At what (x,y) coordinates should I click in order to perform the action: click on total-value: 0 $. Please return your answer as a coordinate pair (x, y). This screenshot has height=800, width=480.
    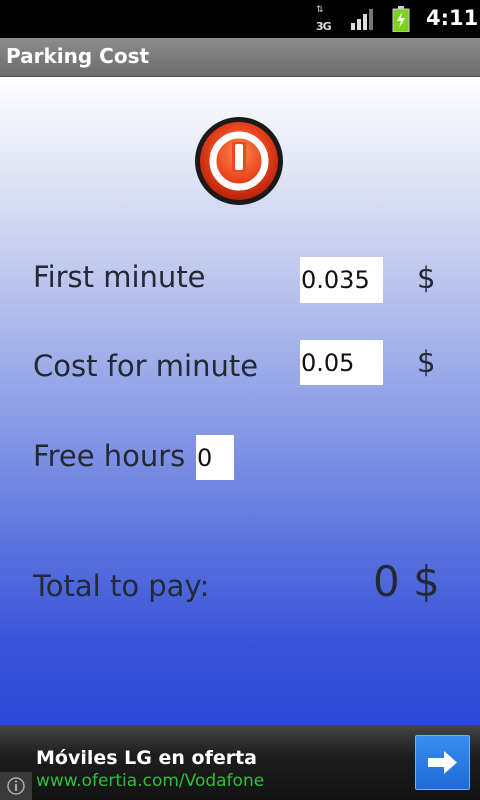
    Looking at the image, I should click on (406, 581).